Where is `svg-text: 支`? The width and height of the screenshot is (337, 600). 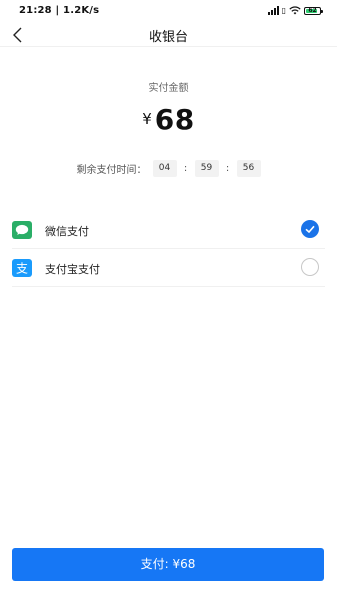
svg-text: 支 is located at coordinates (22, 269).